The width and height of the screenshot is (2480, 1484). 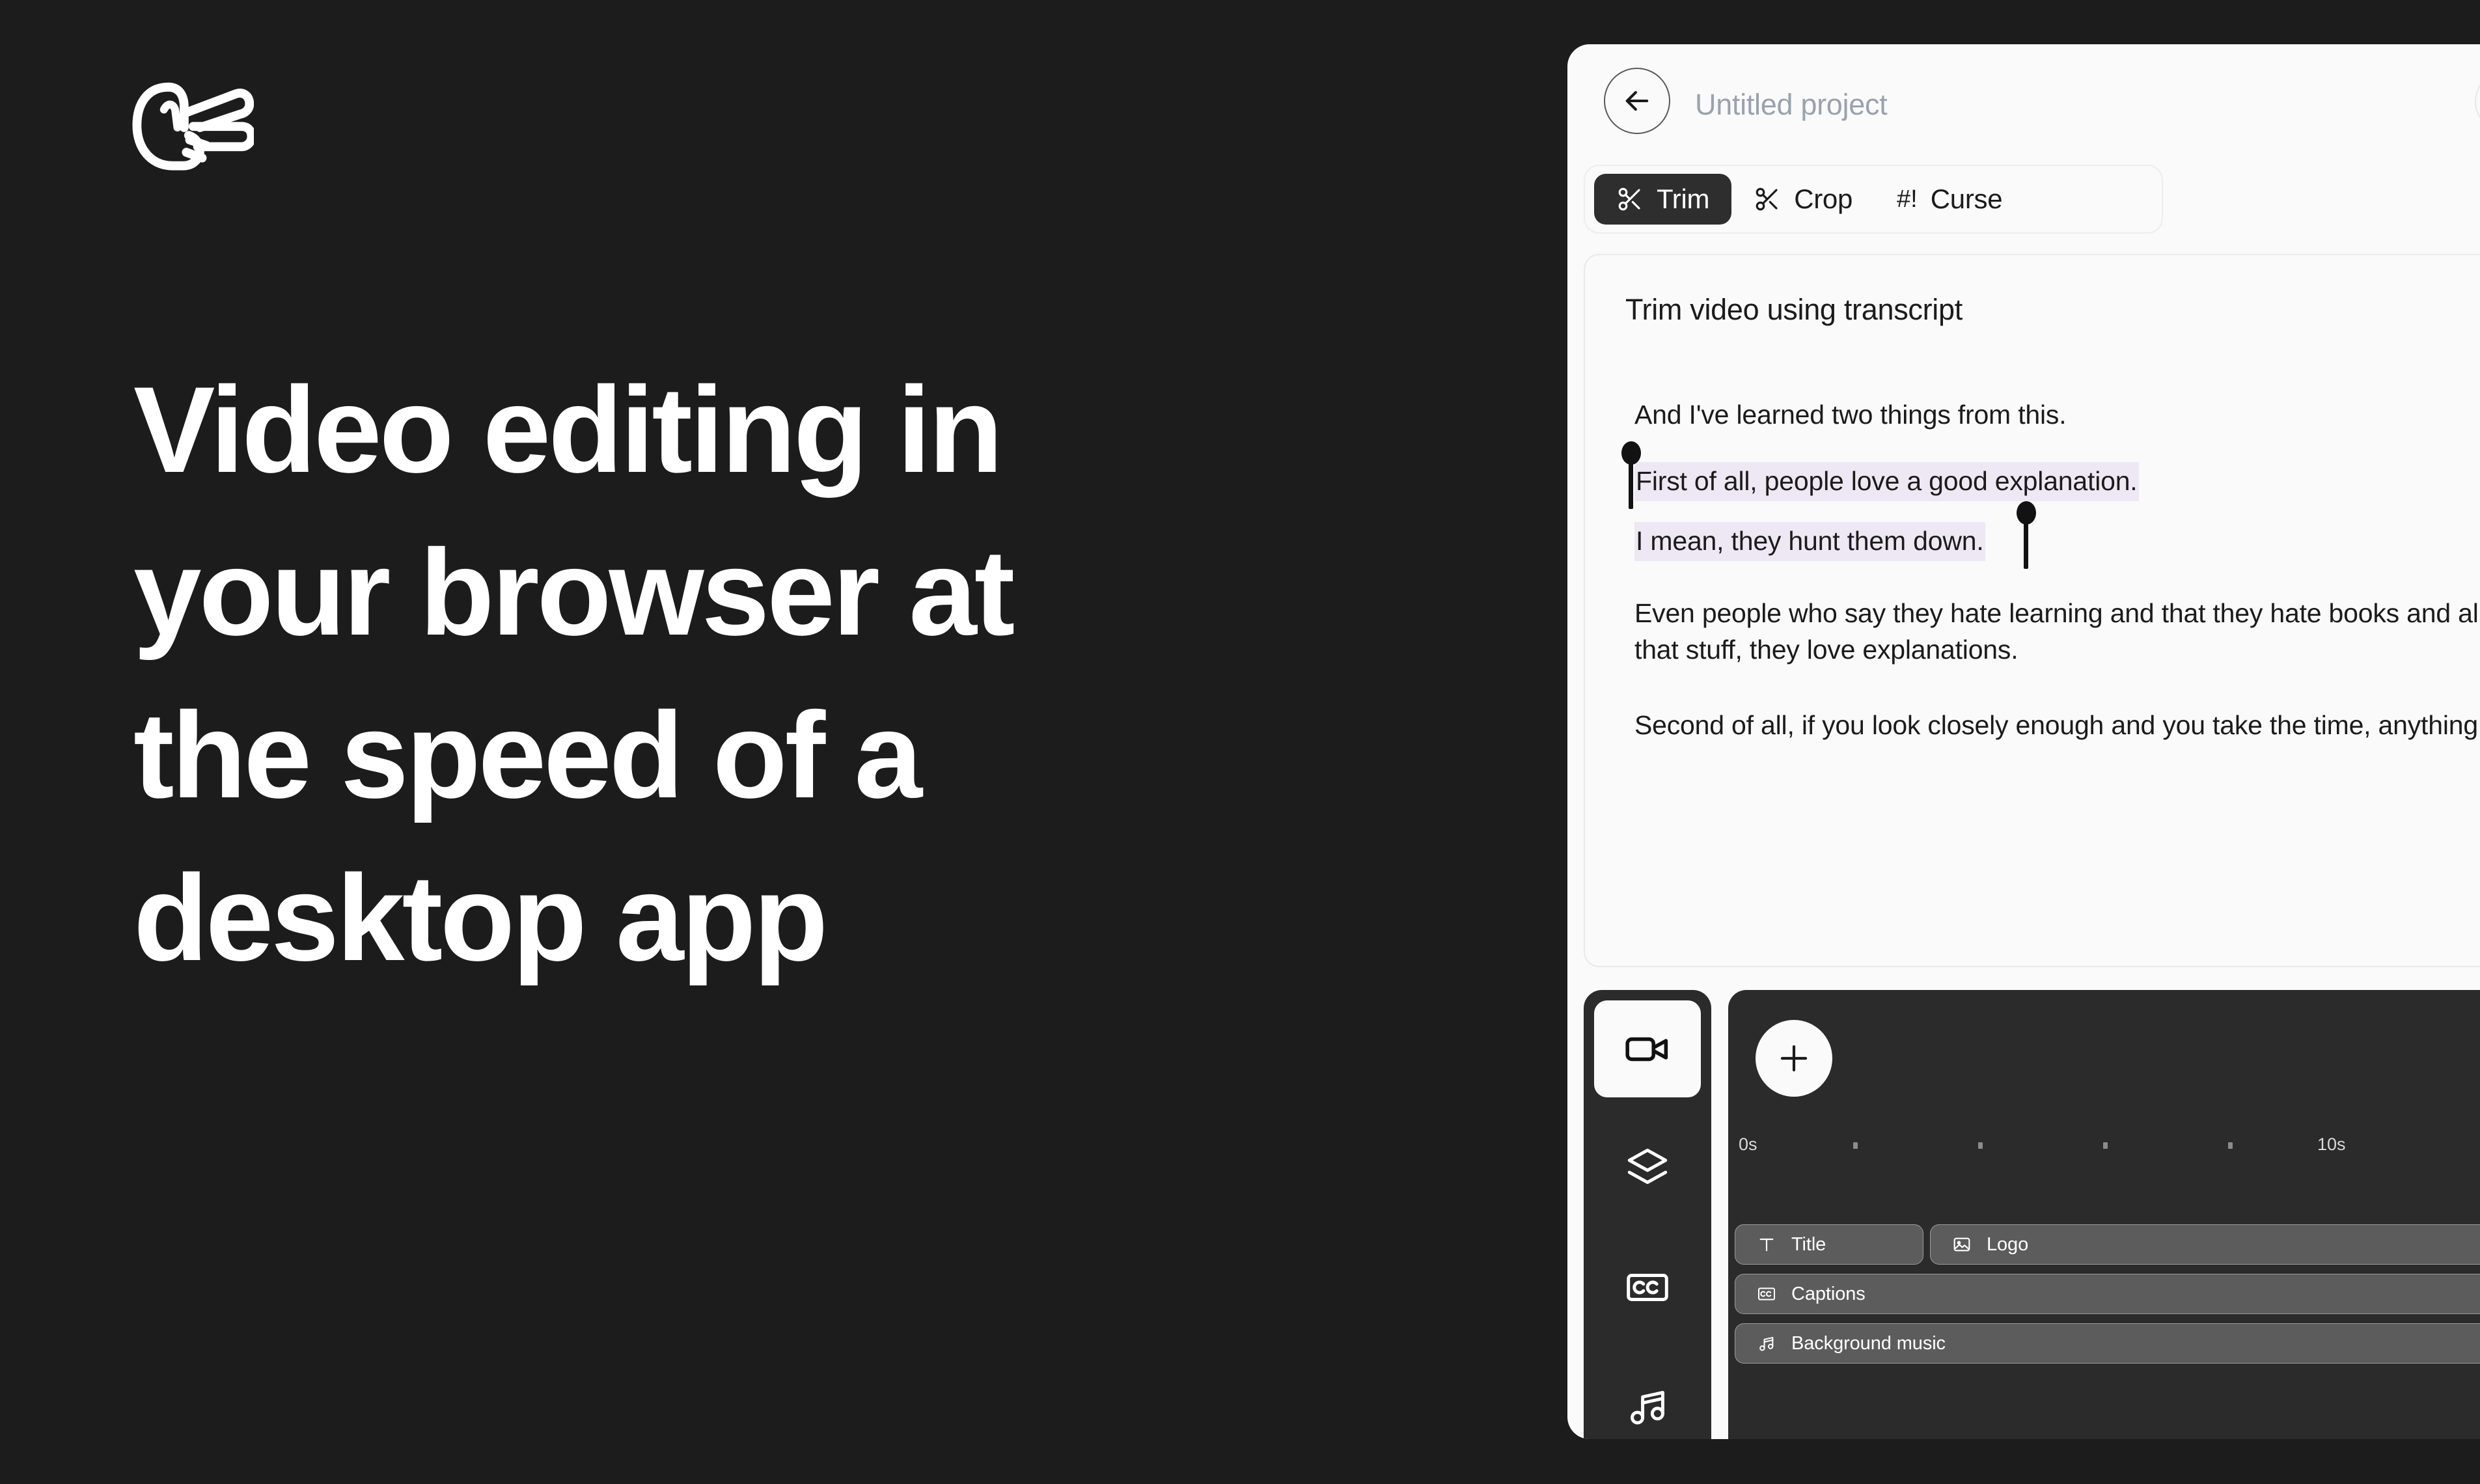 What do you see at coordinates (2107, 1343) in the screenshot?
I see `clip-background-music: Background music` at bounding box center [2107, 1343].